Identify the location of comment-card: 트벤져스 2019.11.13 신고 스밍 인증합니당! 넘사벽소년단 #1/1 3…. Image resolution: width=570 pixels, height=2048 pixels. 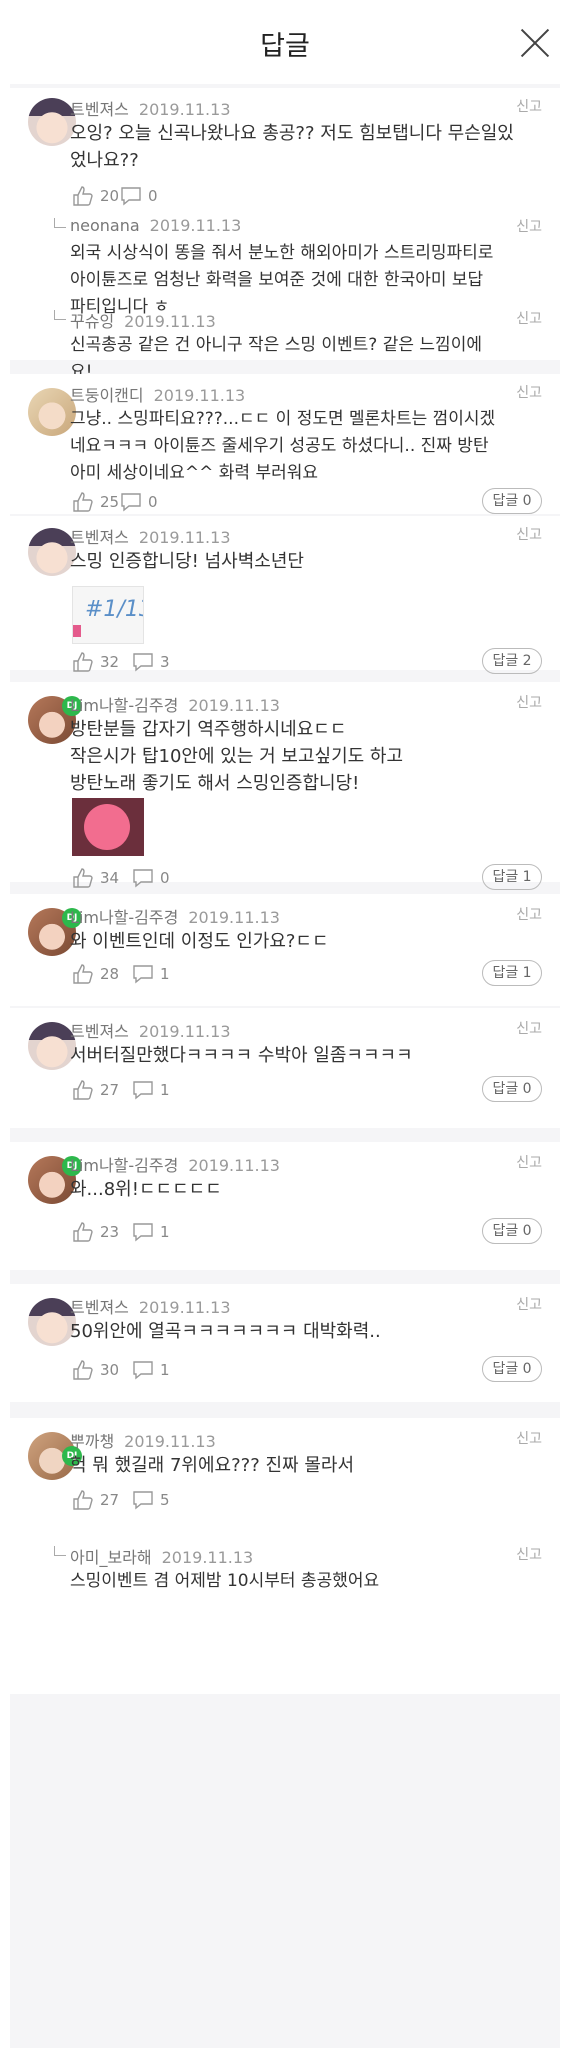
(285, 595).